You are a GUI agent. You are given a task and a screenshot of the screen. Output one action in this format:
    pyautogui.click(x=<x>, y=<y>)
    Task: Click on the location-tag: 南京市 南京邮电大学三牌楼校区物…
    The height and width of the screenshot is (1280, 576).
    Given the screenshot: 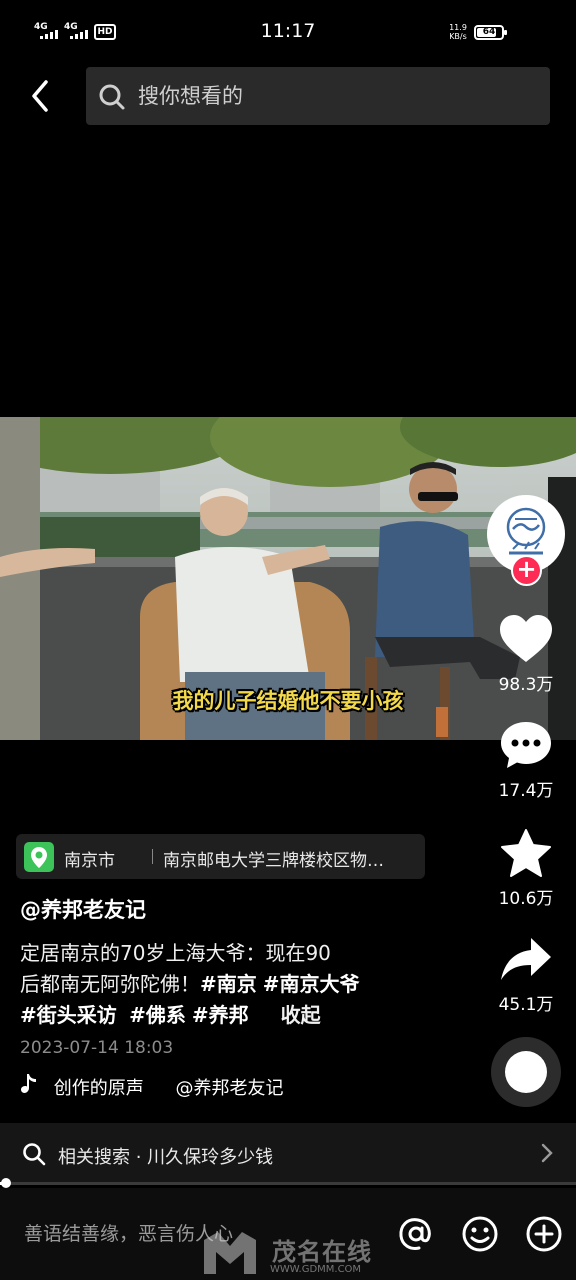 What is the action you would take?
    pyautogui.click(x=220, y=856)
    